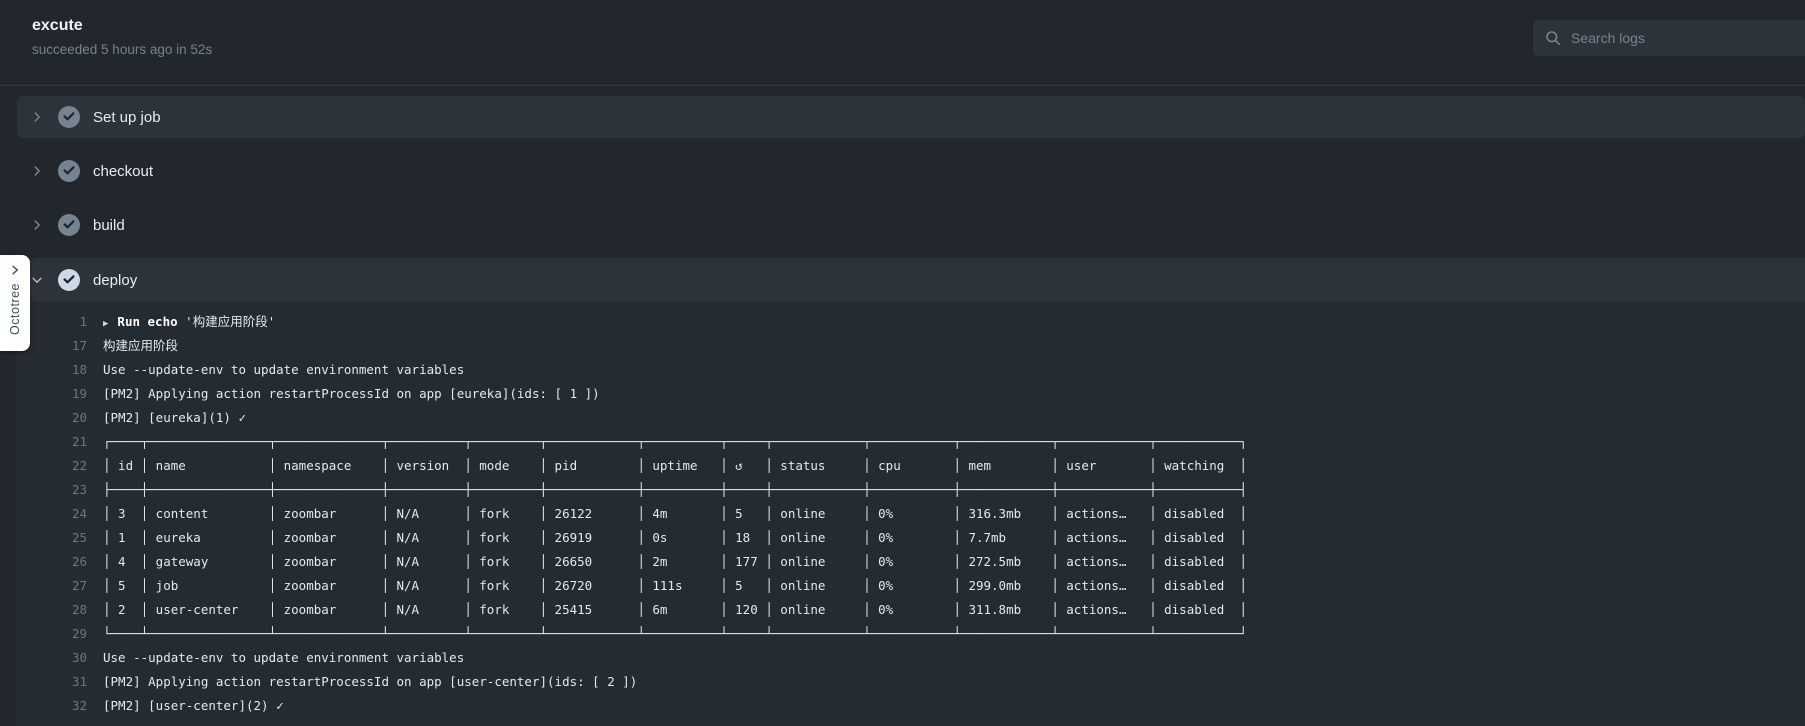 This screenshot has height=726, width=1805. I want to click on log-line-number: 30, so click(52, 658).